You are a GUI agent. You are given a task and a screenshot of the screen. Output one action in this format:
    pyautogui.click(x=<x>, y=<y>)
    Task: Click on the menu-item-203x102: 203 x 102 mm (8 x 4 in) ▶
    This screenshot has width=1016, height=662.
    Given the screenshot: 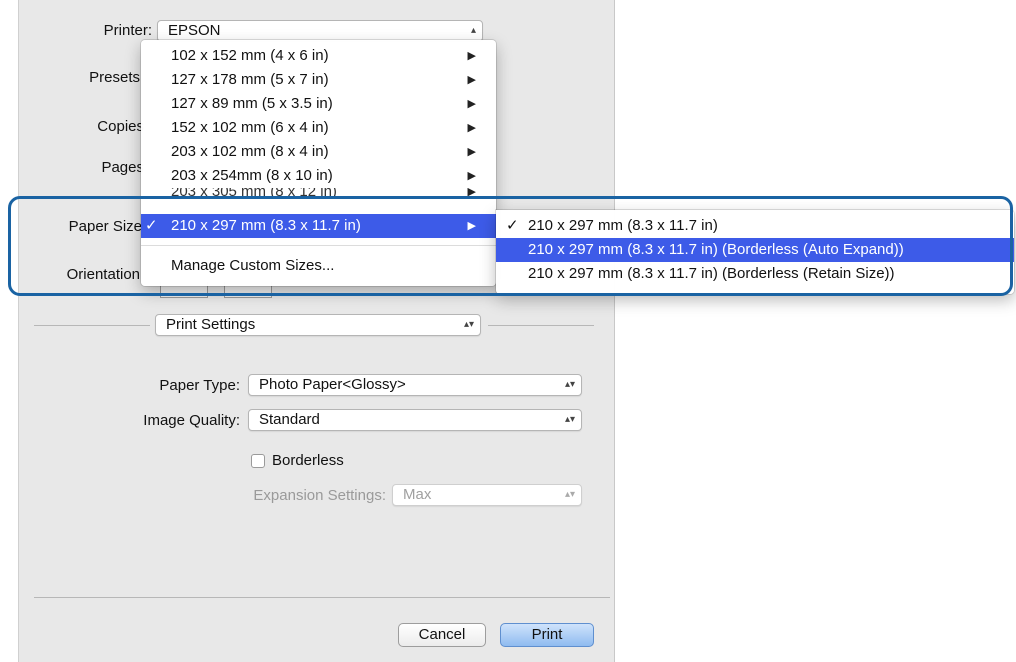 What is the action you would take?
    pyautogui.click(x=318, y=152)
    